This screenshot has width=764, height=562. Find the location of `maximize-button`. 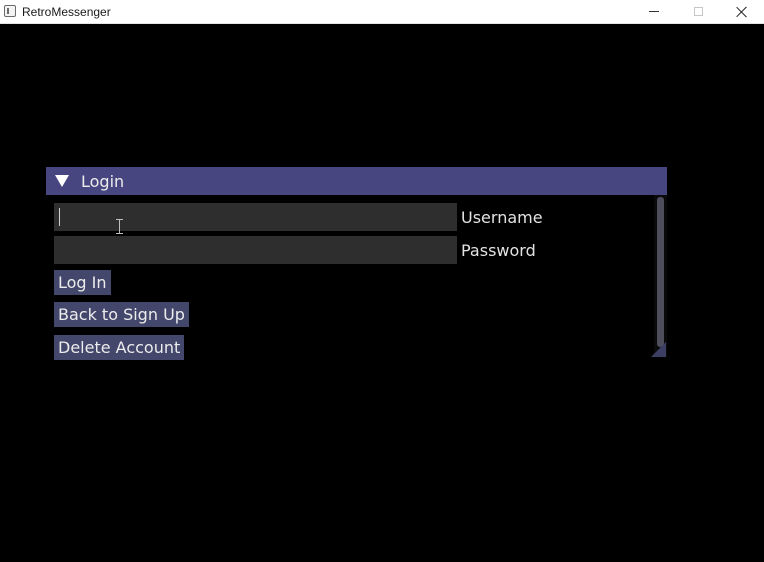

maximize-button is located at coordinates (698, 11).